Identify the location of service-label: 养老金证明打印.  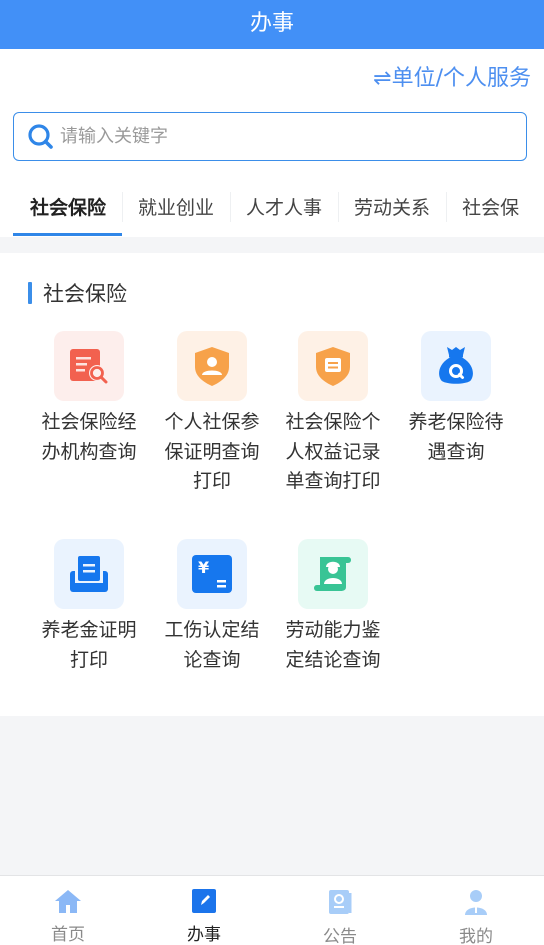
(89, 645).